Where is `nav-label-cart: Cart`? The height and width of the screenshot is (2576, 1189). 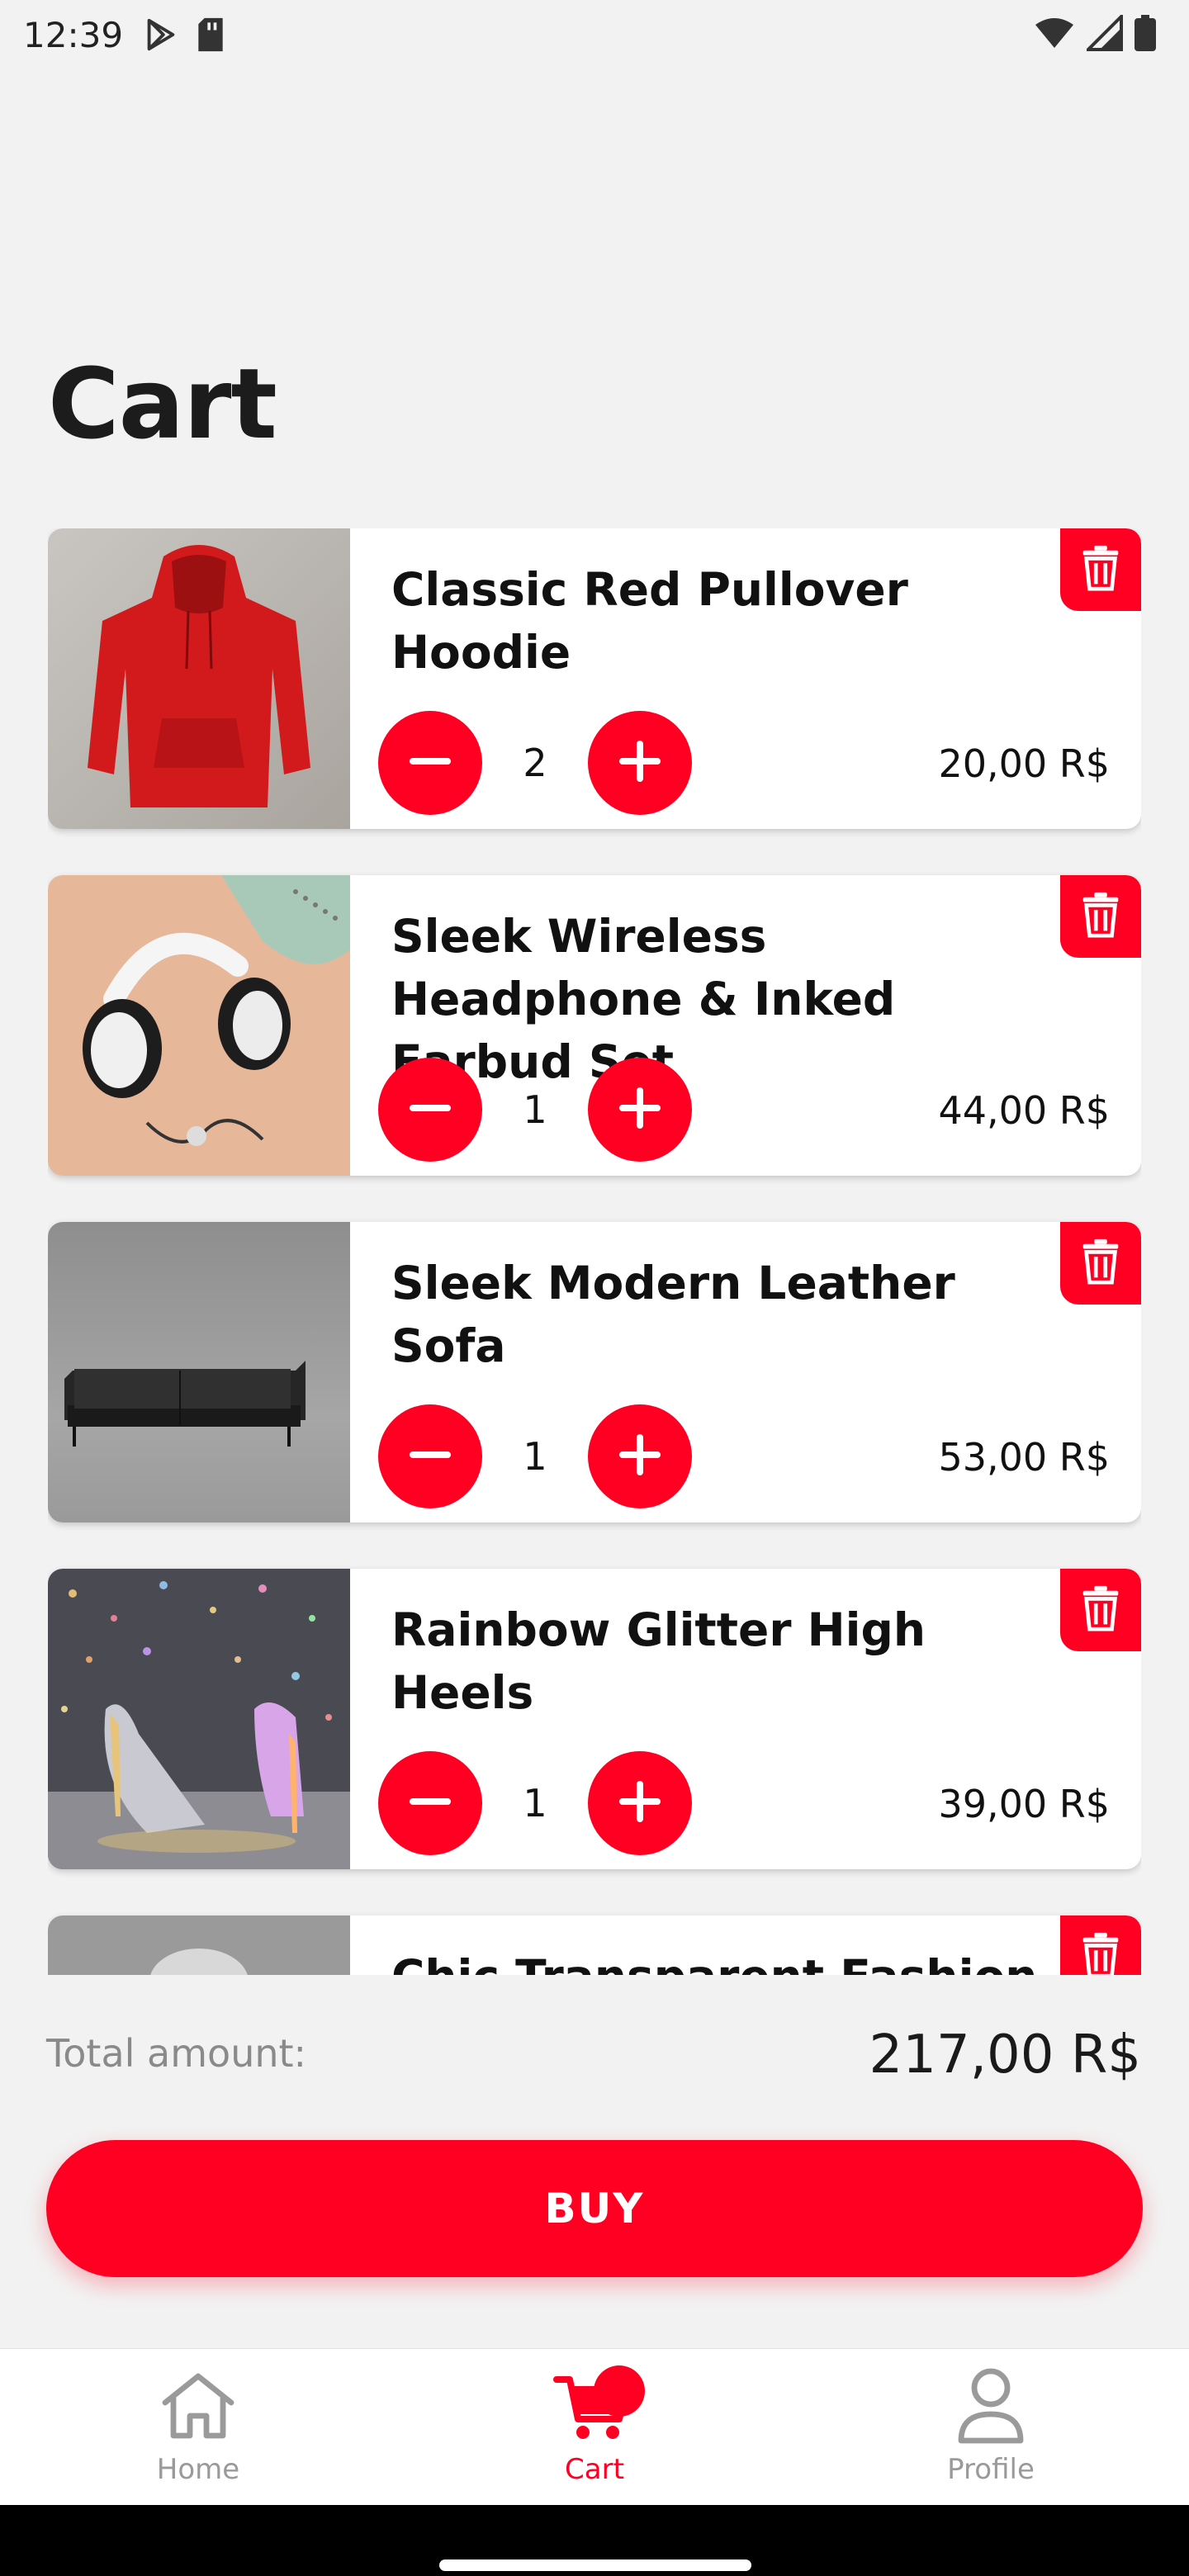 nav-label-cart: Cart is located at coordinates (594, 2469).